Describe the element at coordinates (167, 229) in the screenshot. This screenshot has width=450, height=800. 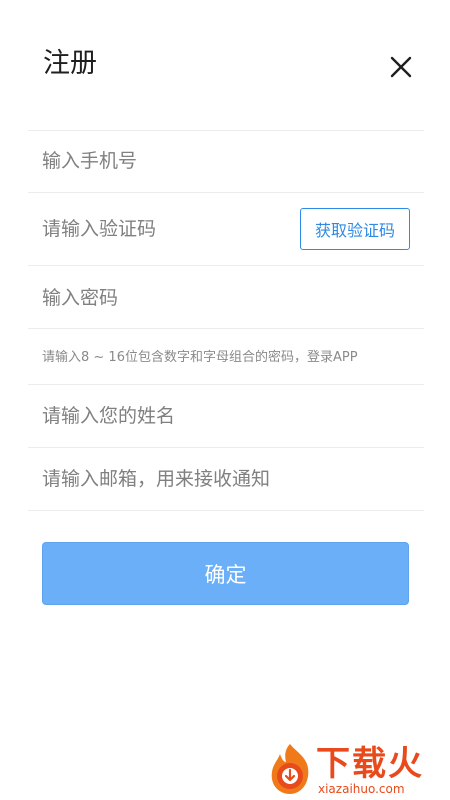
I see `verification-code-input` at that location.